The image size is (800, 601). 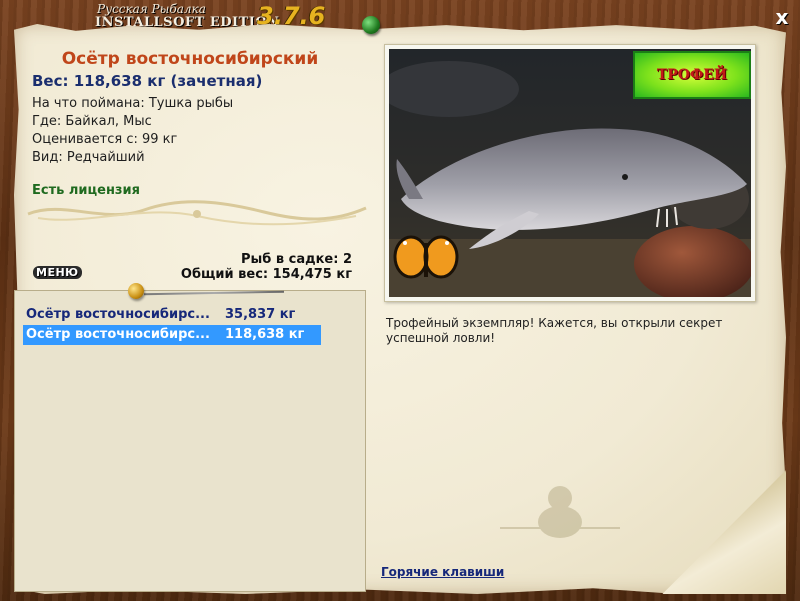 What do you see at coordinates (260, 314) in the screenshot?
I see `cage-row-weight: 35,837 кг` at bounding box center [260, 314].